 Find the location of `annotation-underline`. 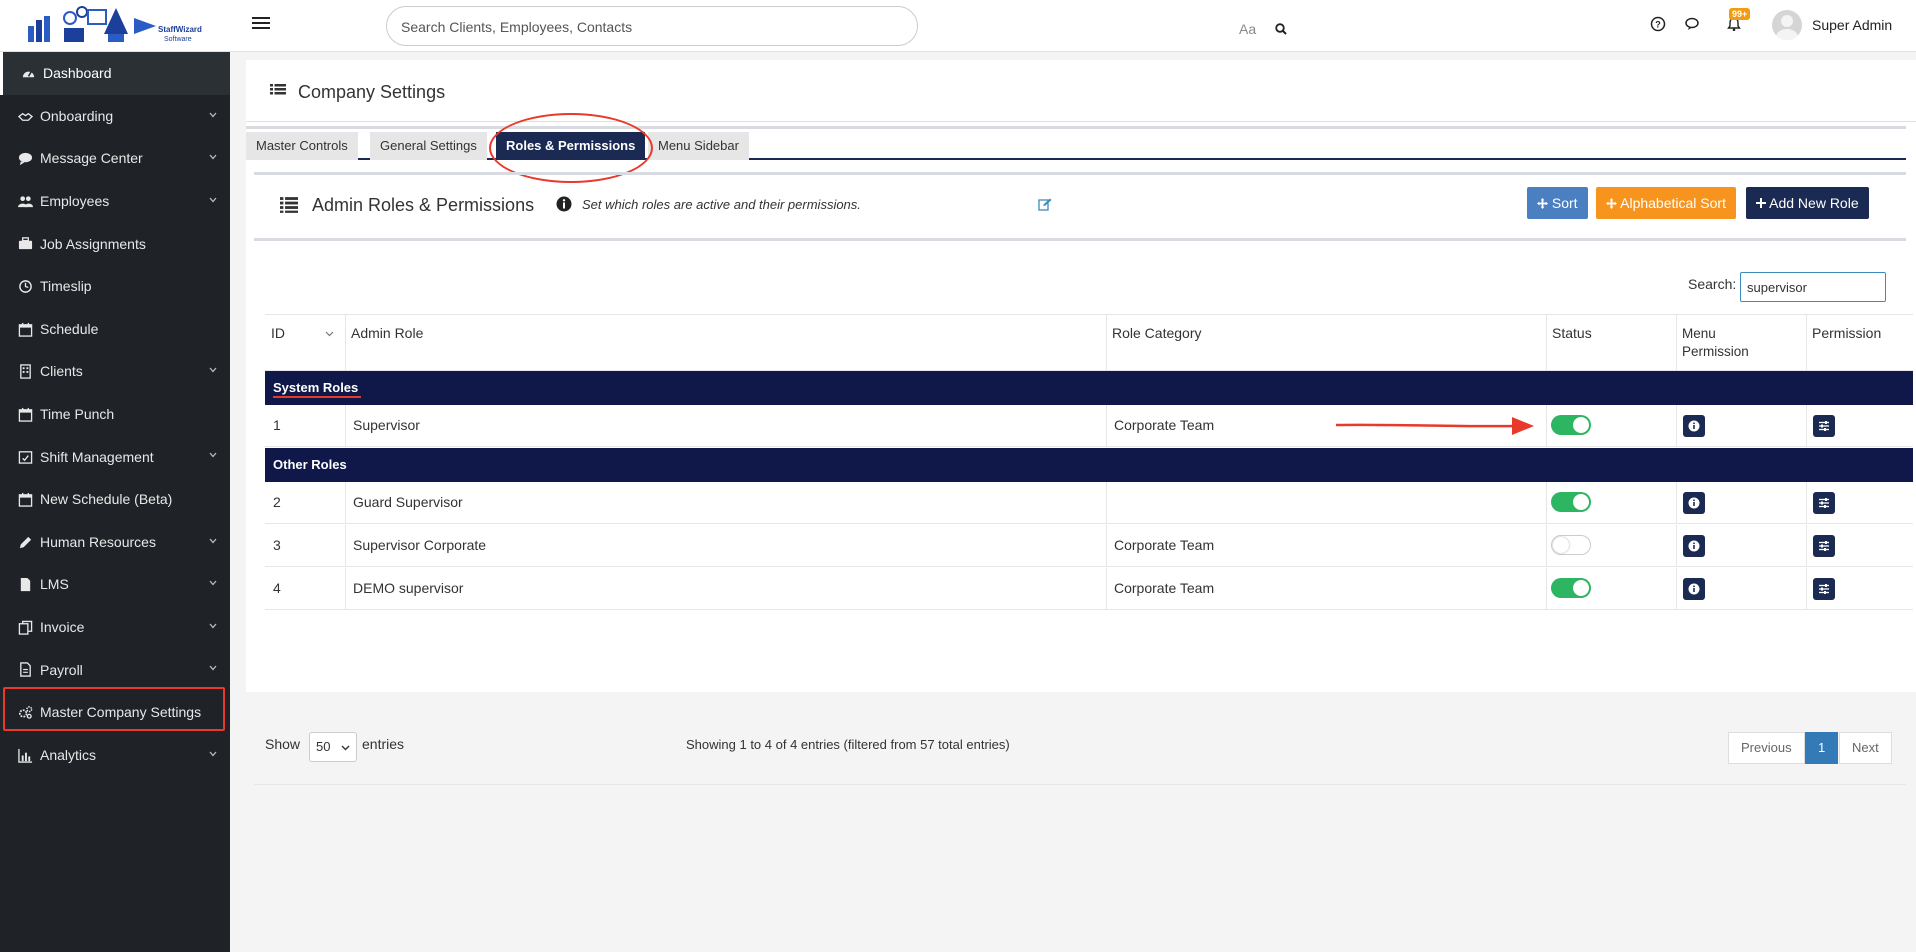

annotation-underline is located at coordinates (317, 397).